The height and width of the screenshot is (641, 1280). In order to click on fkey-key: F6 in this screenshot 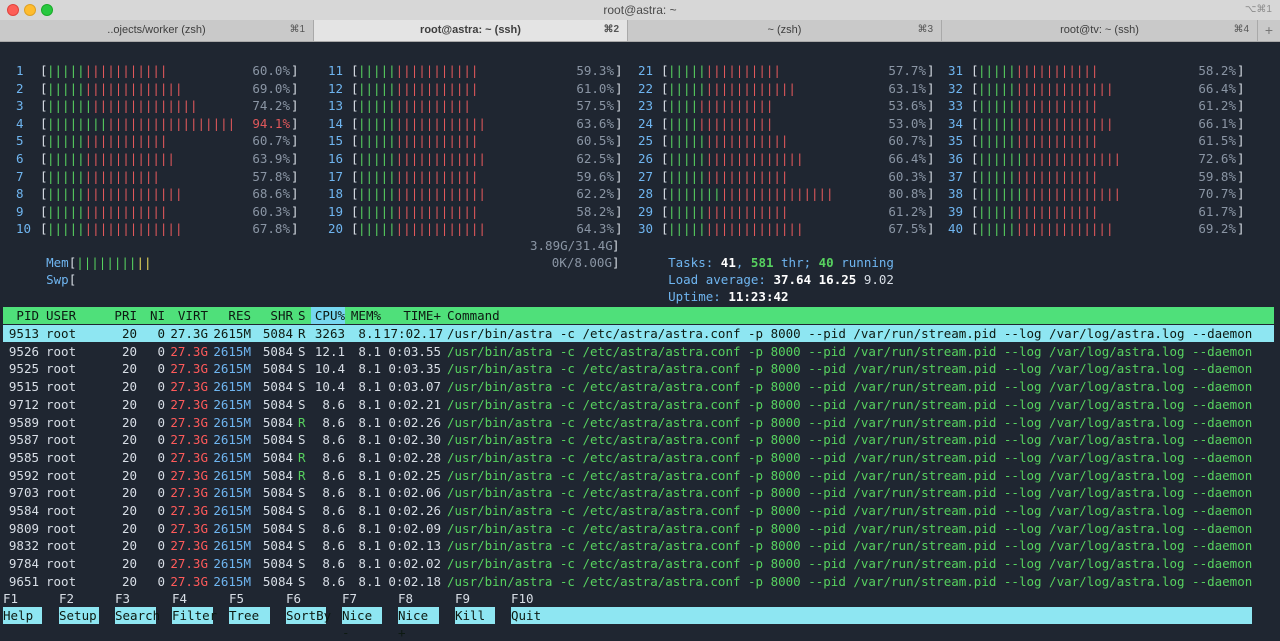, I will do `click(294, 598)`.